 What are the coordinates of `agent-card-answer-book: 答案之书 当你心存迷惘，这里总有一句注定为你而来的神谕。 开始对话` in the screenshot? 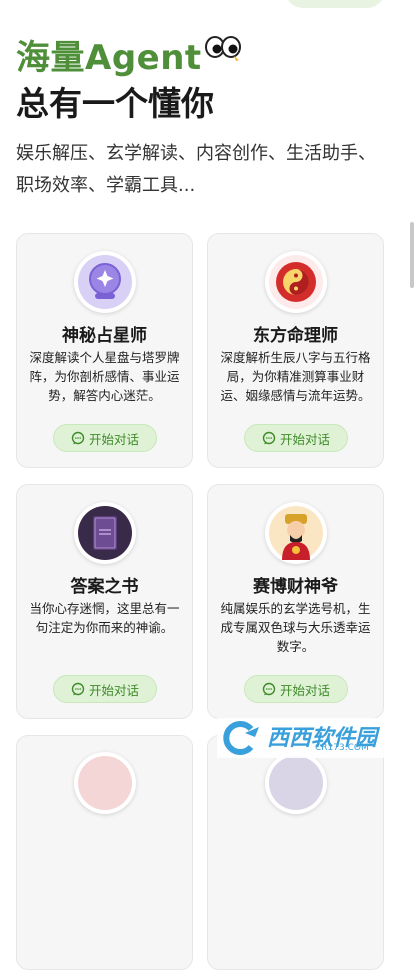 It's located at (104, 601).